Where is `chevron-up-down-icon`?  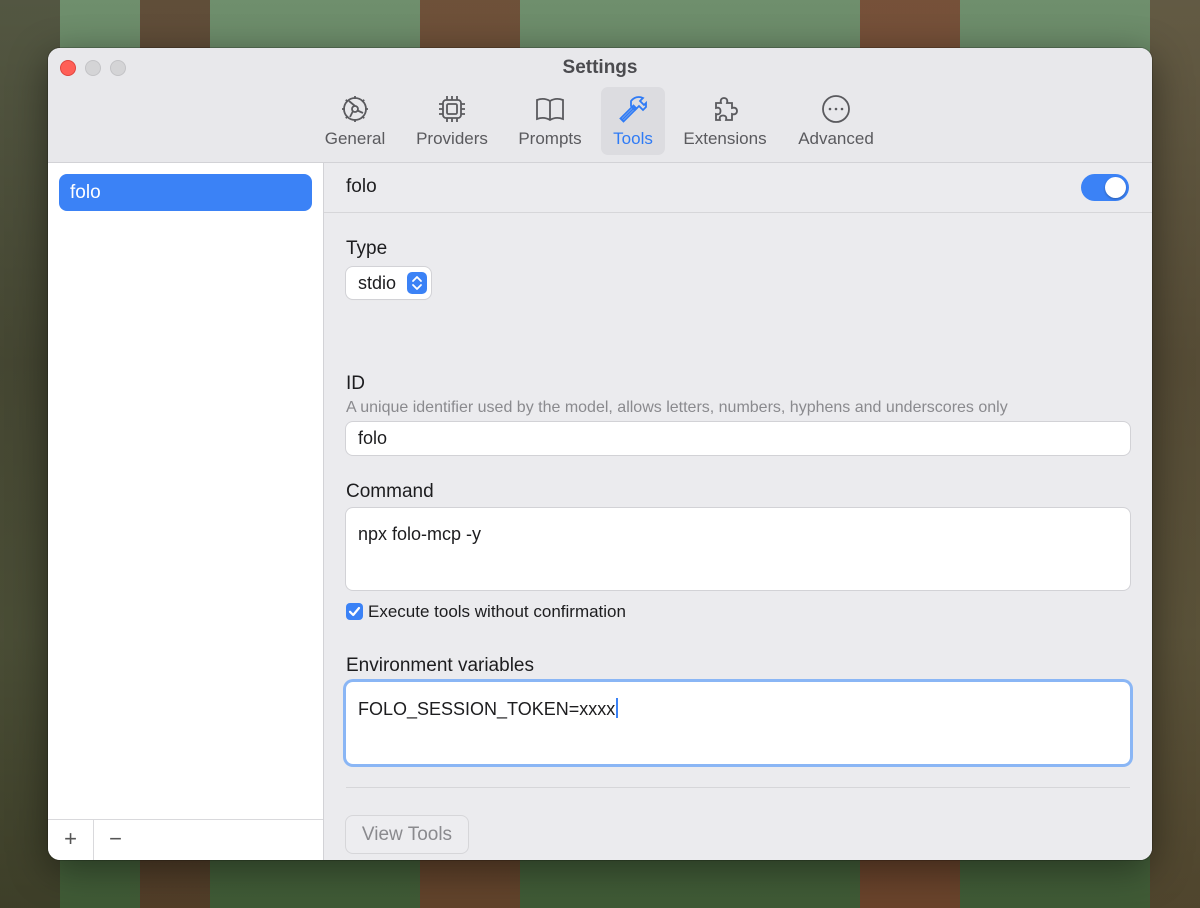 chevron-up-down-icon is located at coordinates (417, 283).